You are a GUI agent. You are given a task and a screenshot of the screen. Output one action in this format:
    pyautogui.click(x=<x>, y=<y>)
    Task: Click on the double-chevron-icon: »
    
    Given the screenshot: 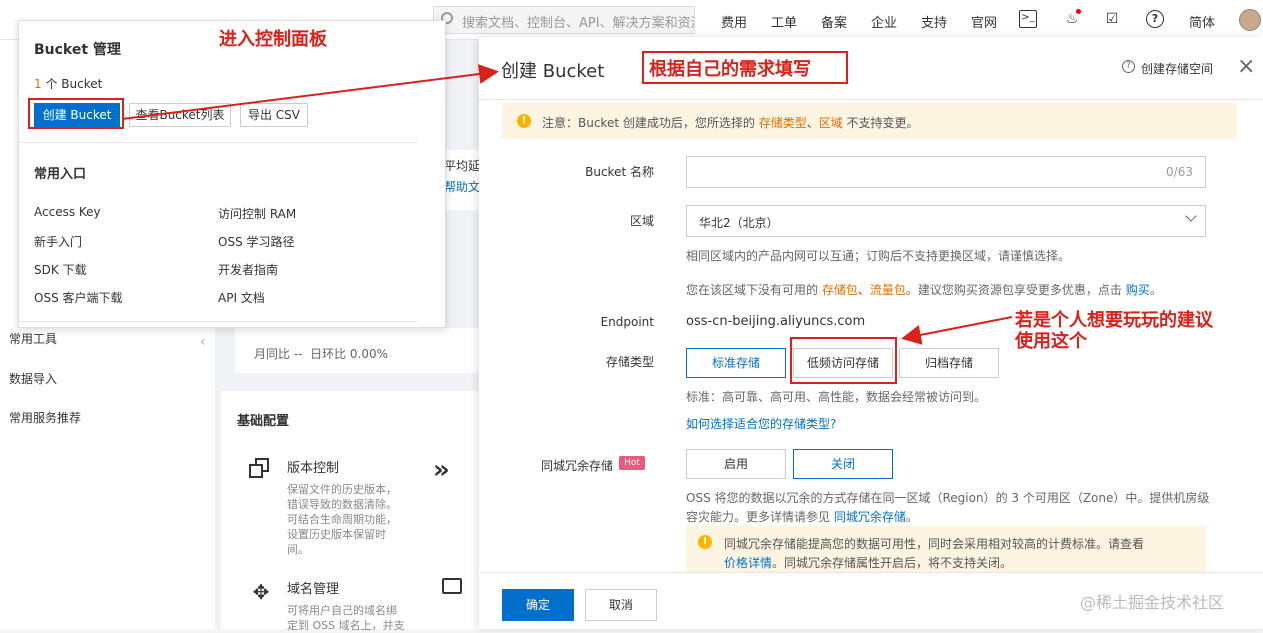 What is the action you would take?
    pyautogui.click(x=441, y=470)
    